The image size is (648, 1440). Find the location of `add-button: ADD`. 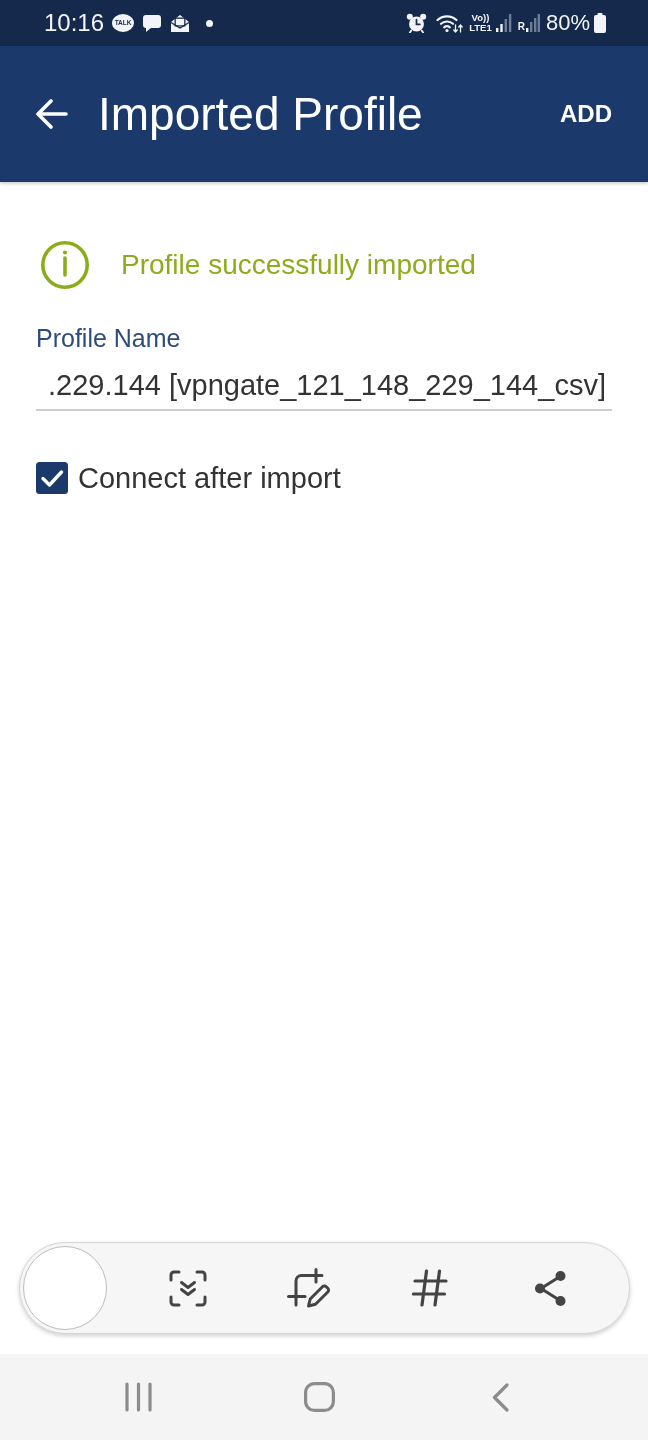

add-button: ADD is located at coordinates (586, 114).